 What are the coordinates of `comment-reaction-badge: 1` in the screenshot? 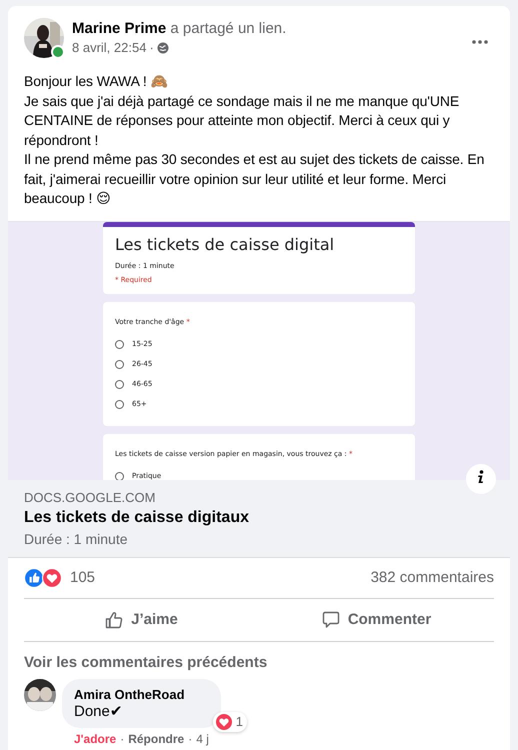 It's located at (229, 722).